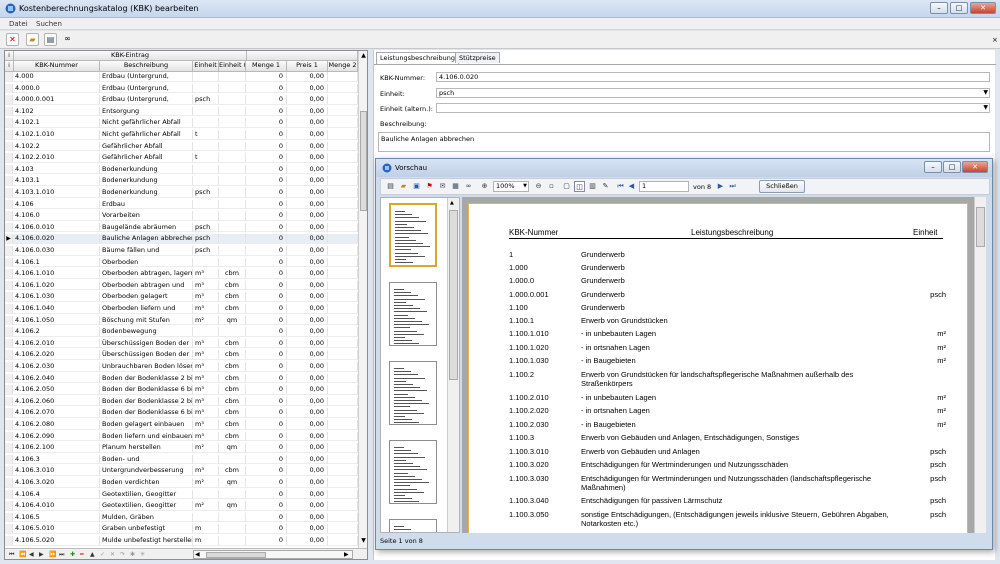 This screenshot has width=1000, height=564. Describe the element at coordinates (346, 554) in the screenshot. I see `scroll-right-icon: ▶` at that location.